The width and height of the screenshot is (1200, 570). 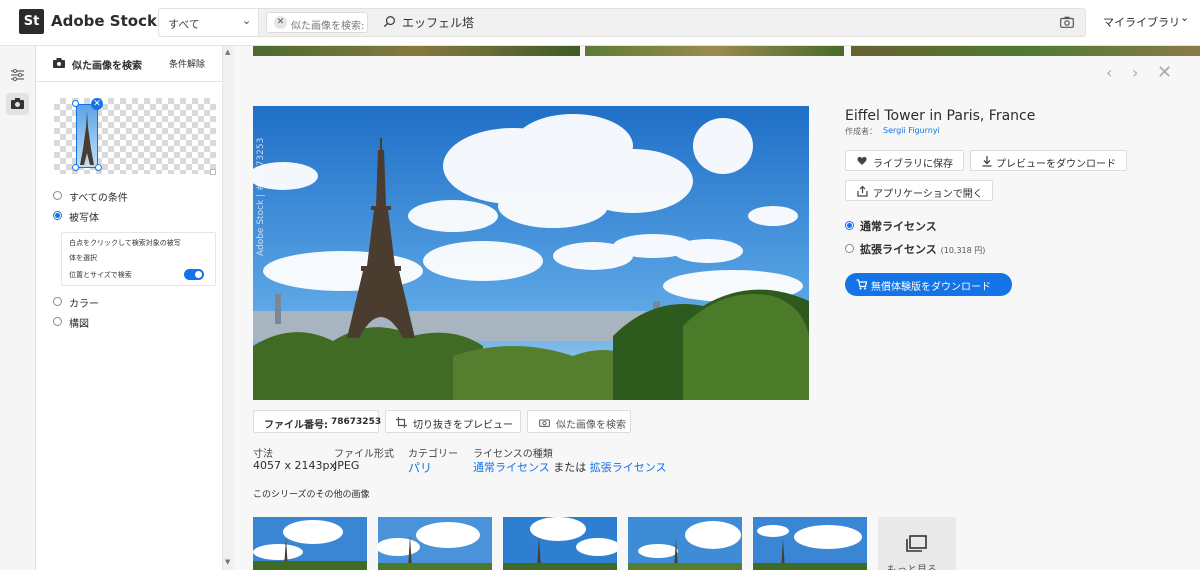 I want to click on find-similar-button: 似た画像を検索, so click(x=579, y=421).